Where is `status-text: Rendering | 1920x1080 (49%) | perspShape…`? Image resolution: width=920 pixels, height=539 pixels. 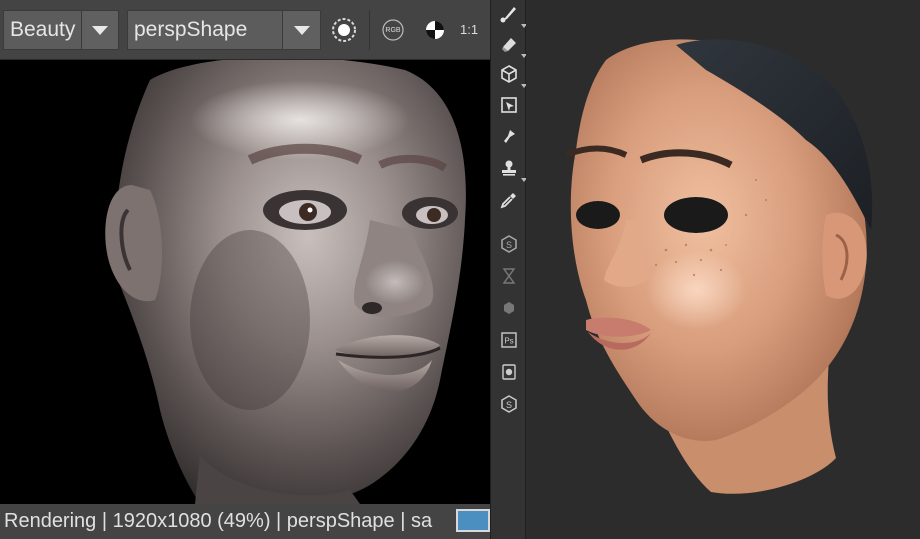 status-text: Rendering | 1920x1080 (49%) | perspShape… is located at coordinates (218, 521).